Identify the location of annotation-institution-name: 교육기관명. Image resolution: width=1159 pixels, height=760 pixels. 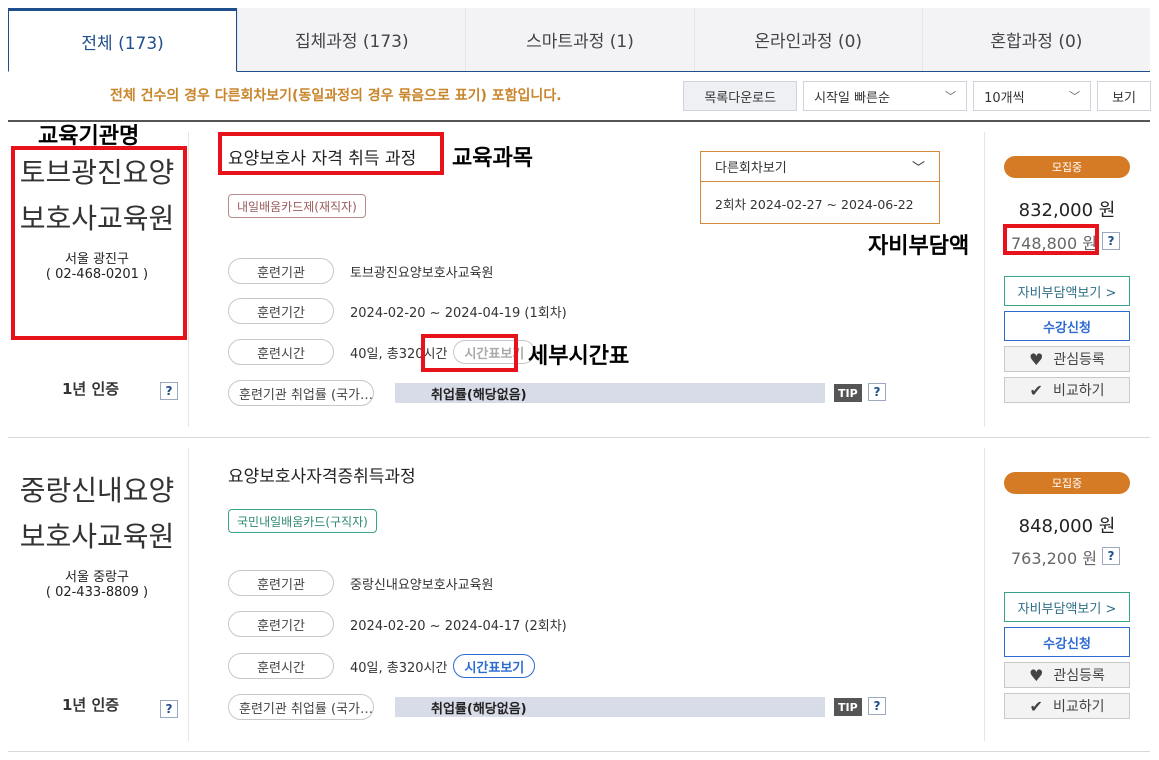
(89, 136).